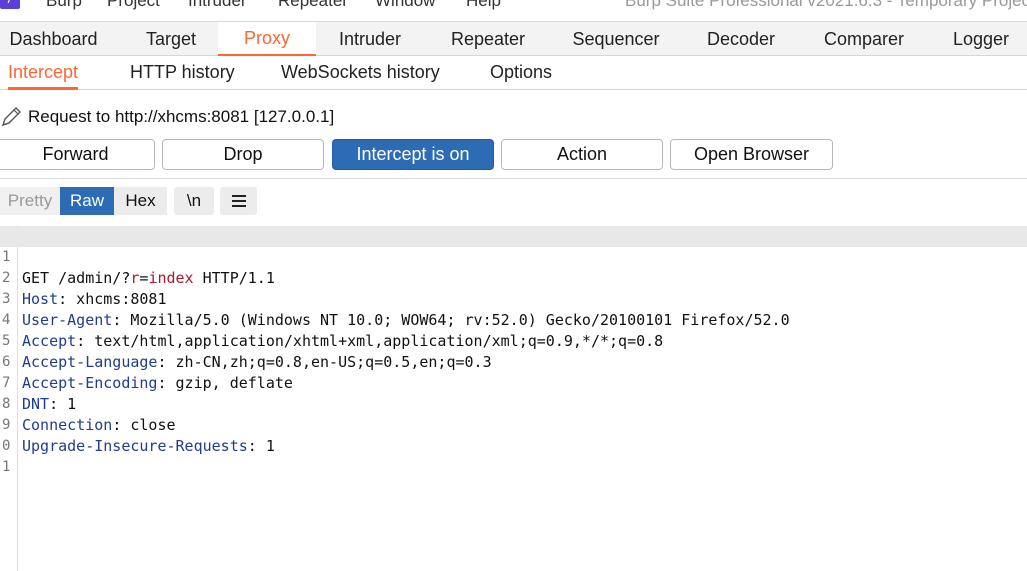 This screenshot has height=571, width=1027. Describe the element at coordinates (513, 256) in the screenshot. I see `code-line: 1 GET /admin/?r=index HTTP/1.1` at that location.